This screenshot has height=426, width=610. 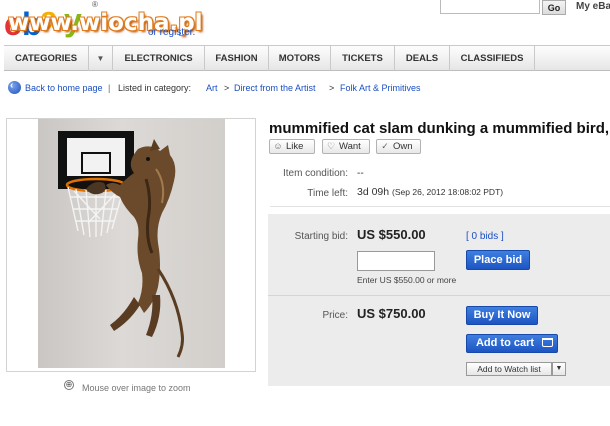 I want to click on place-bid-button: Place bid, so click(x=498, y=260).